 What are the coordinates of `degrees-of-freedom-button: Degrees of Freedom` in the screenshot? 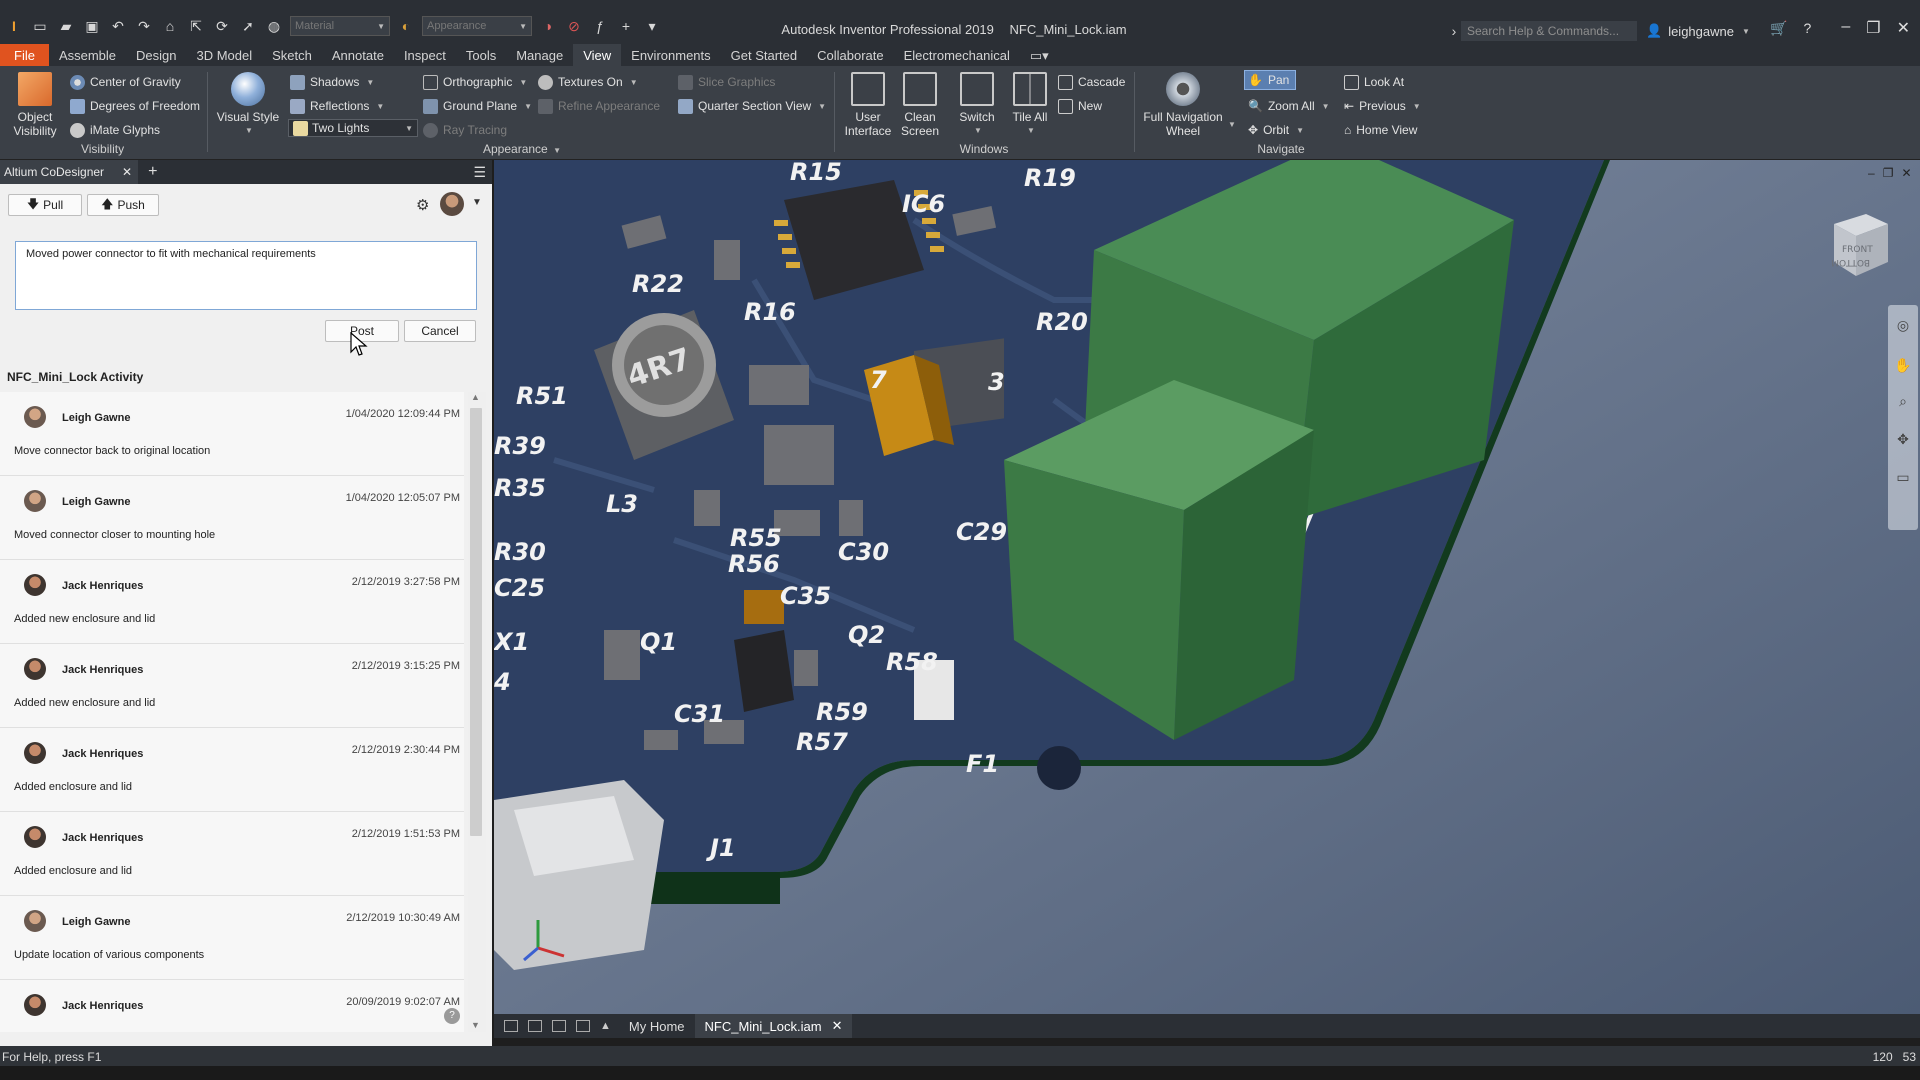 It's located at (135, 106).